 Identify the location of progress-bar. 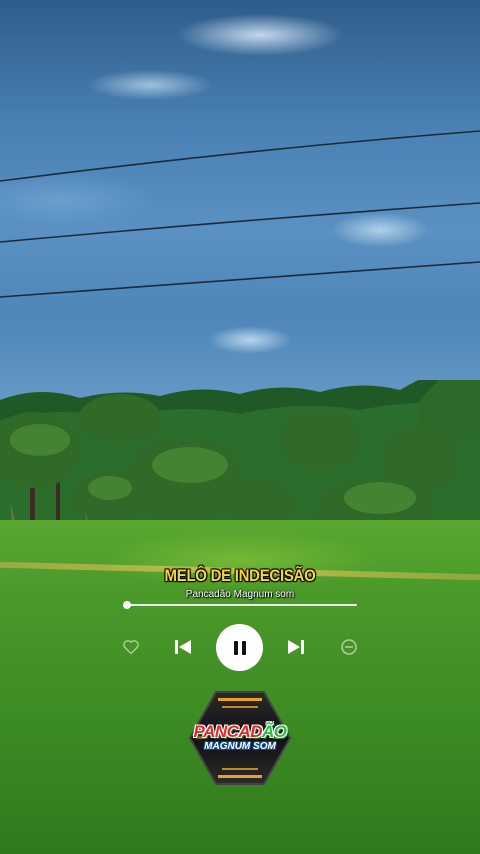
(240, 605).